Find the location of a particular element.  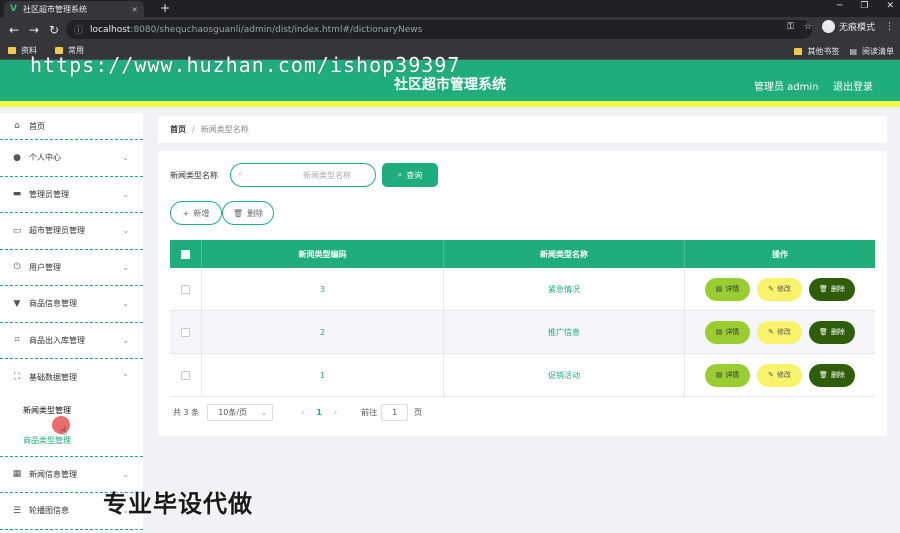

sidebar-item-users: ⏻ 用户管理 ⌄ is located at coordinates (71, 268).